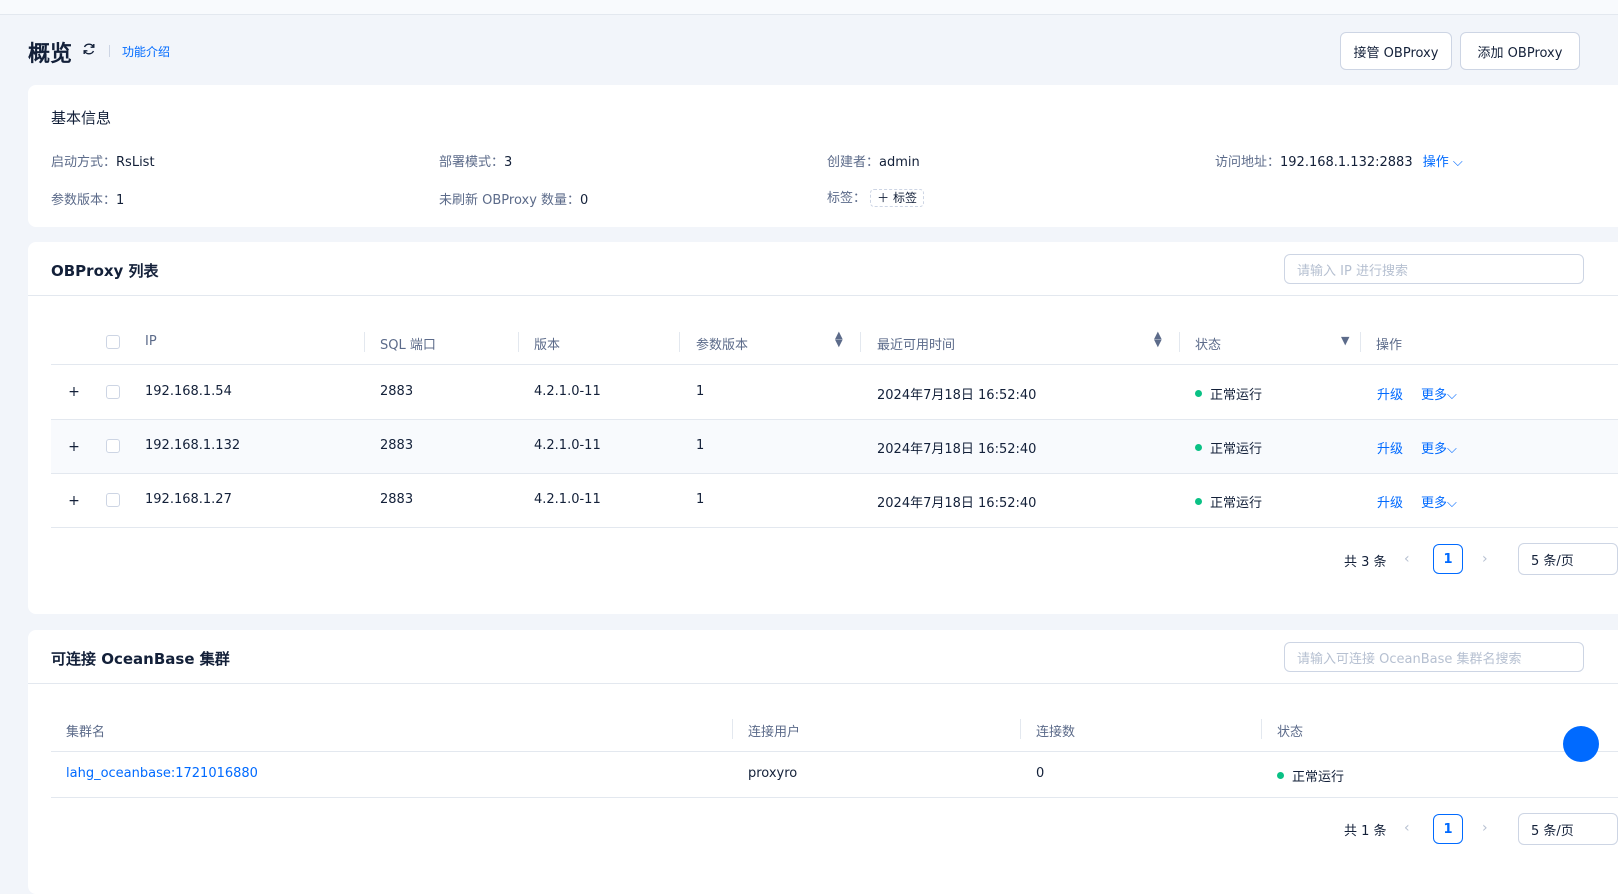 This screenshot has width=1618, height=894. Describe the element at coordinates (103, 162) in the screenshot. I see `startup-mode: 启动方式：RsList` at that location.